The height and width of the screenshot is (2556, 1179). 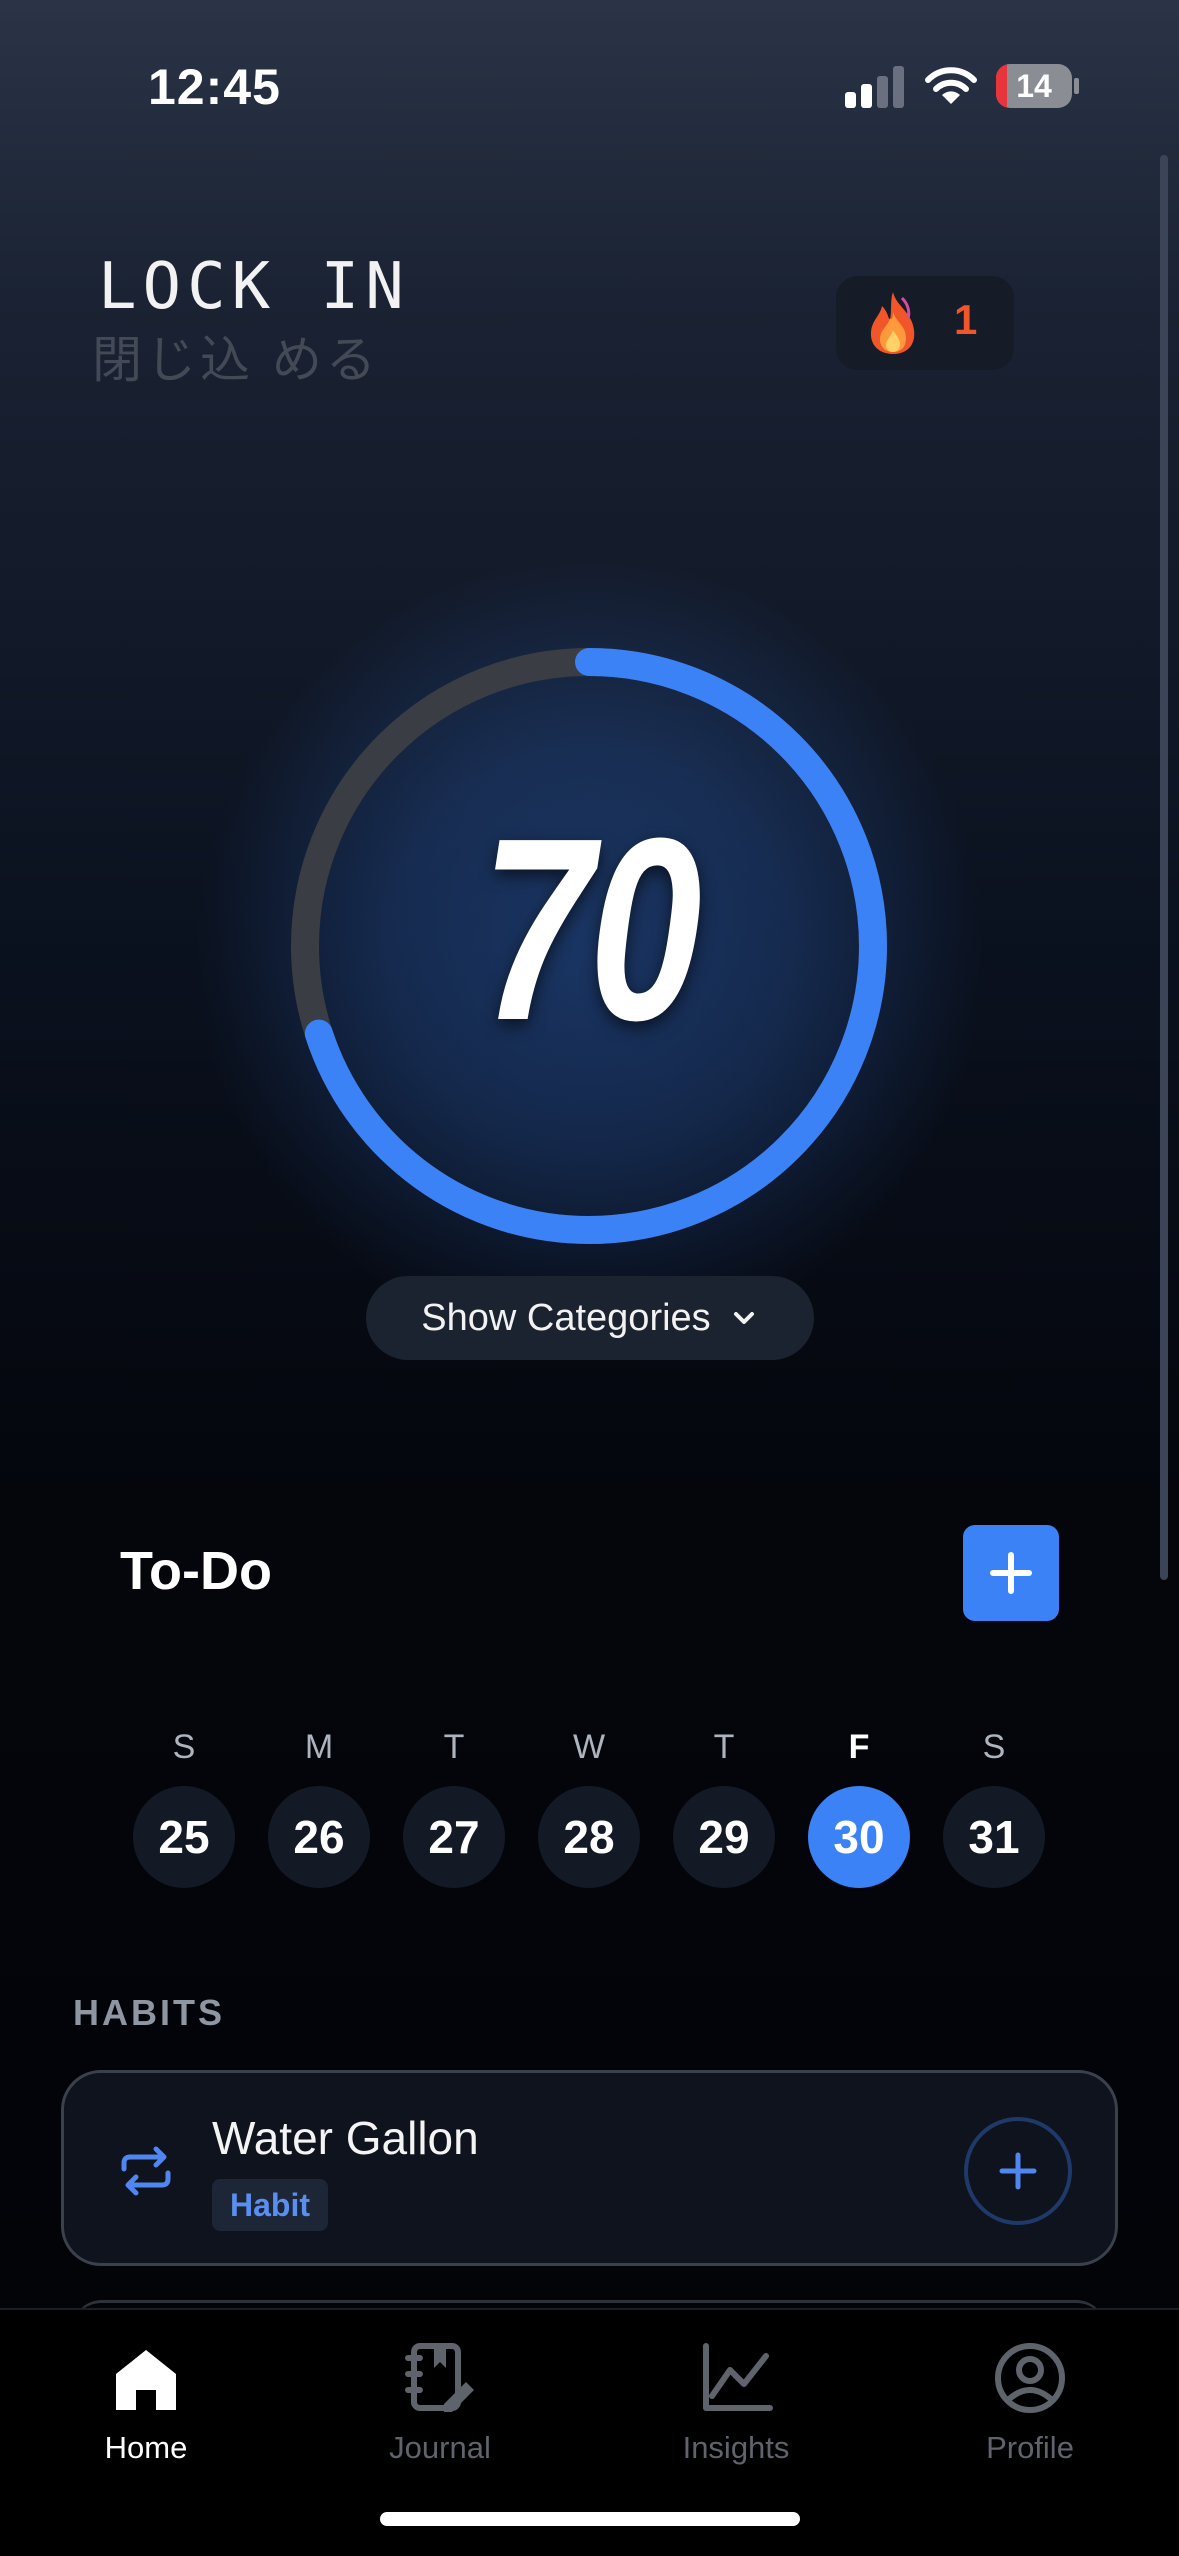 What do you see at coordinates (566, 1317) in the screenshot?
I see `show-categories-label: Show Categories` at bounding box center [566, 1317].